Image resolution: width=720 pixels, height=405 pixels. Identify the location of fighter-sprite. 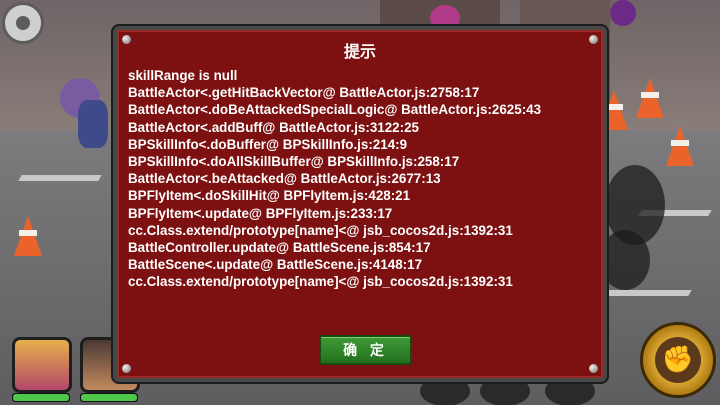
(93, 124).